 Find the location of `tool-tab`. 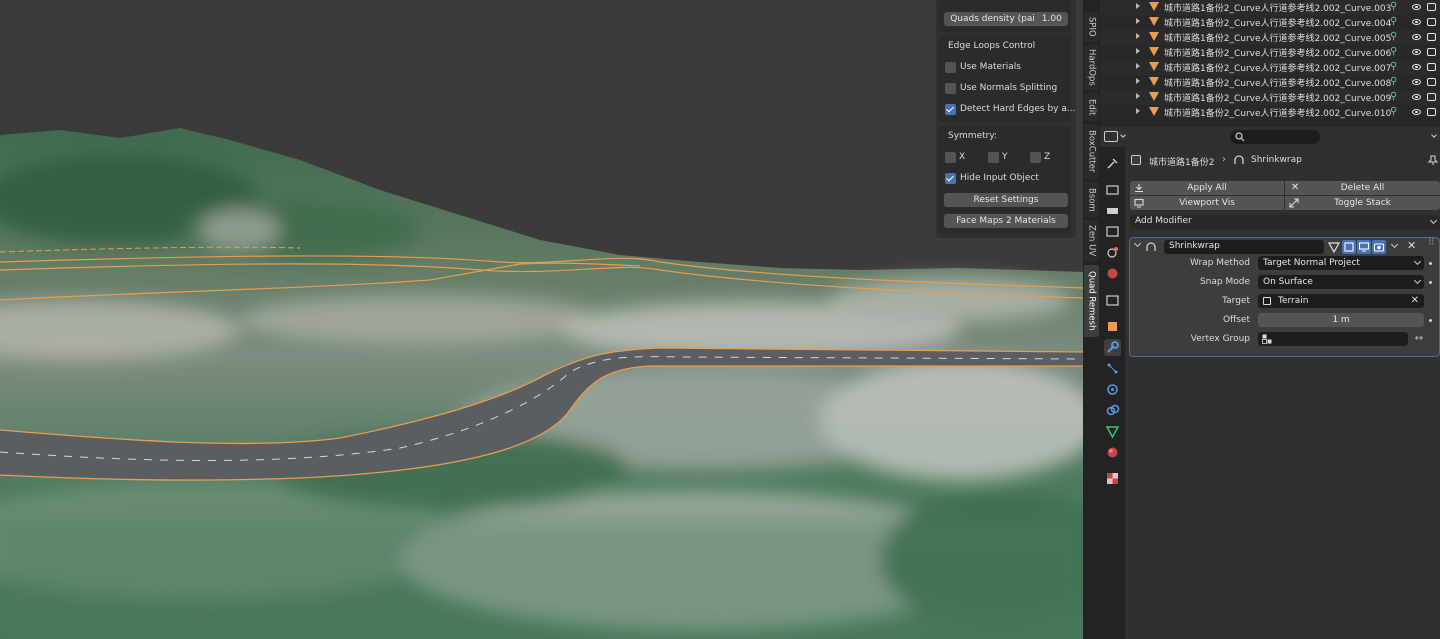

tool-tab is located at coordinates (1112, 163).